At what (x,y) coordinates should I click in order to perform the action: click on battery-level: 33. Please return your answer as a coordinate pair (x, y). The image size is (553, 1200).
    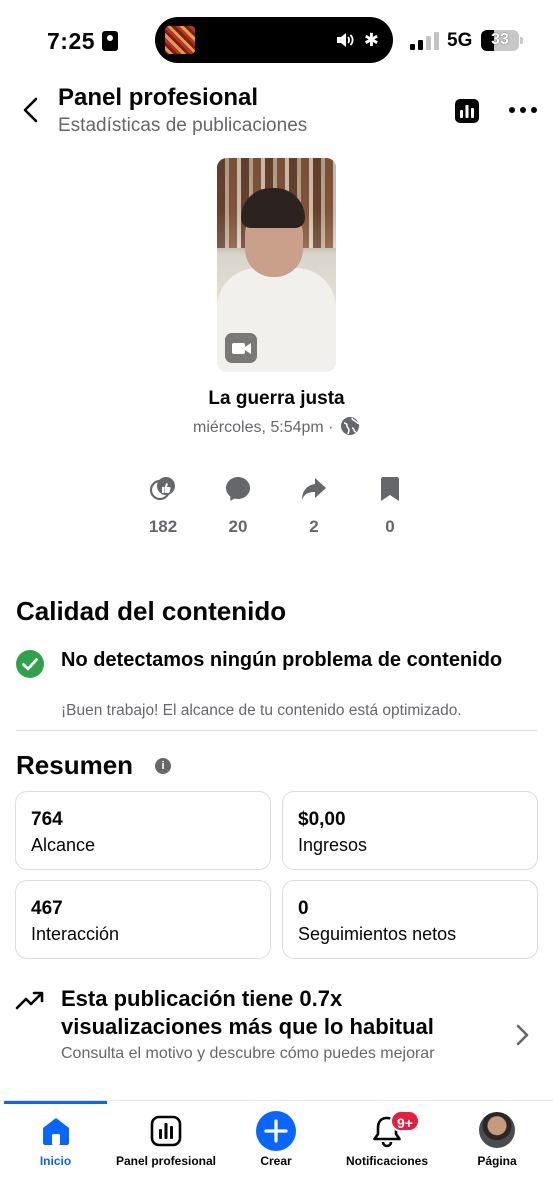
    Looking at the image, I should click on (500, 39).